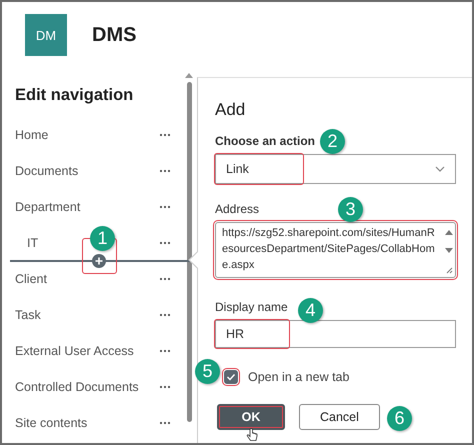 Image resolution: width=474 pixels, height=445 pixels. Describe the element at coordinates (332, 141) in the screenshot. I see `step-badge: 2` at that location.